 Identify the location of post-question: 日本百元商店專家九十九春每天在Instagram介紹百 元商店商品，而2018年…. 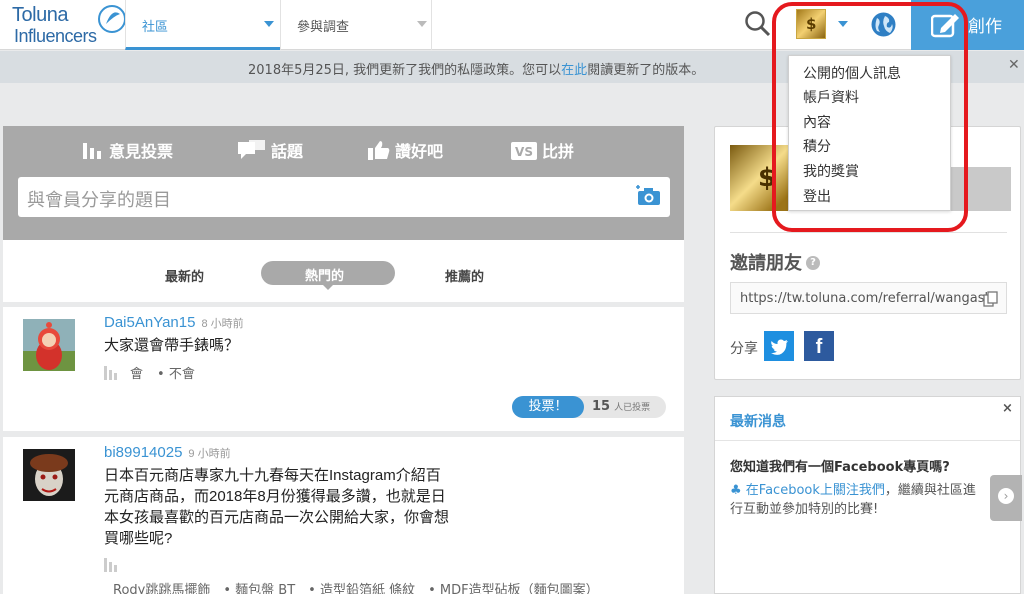
(276, 507).